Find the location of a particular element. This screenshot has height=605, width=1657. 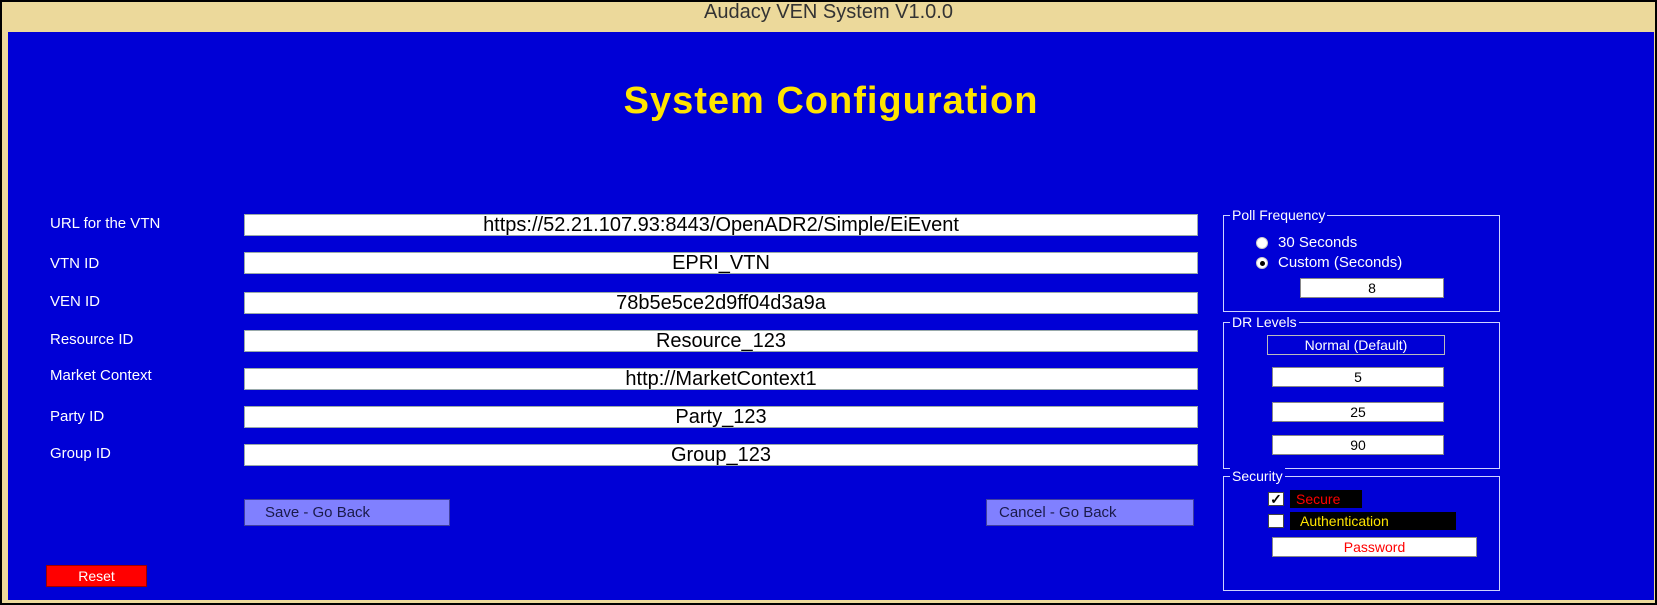

dr-mode-select: Normal (Default) is located at coordinates (1356, 345).